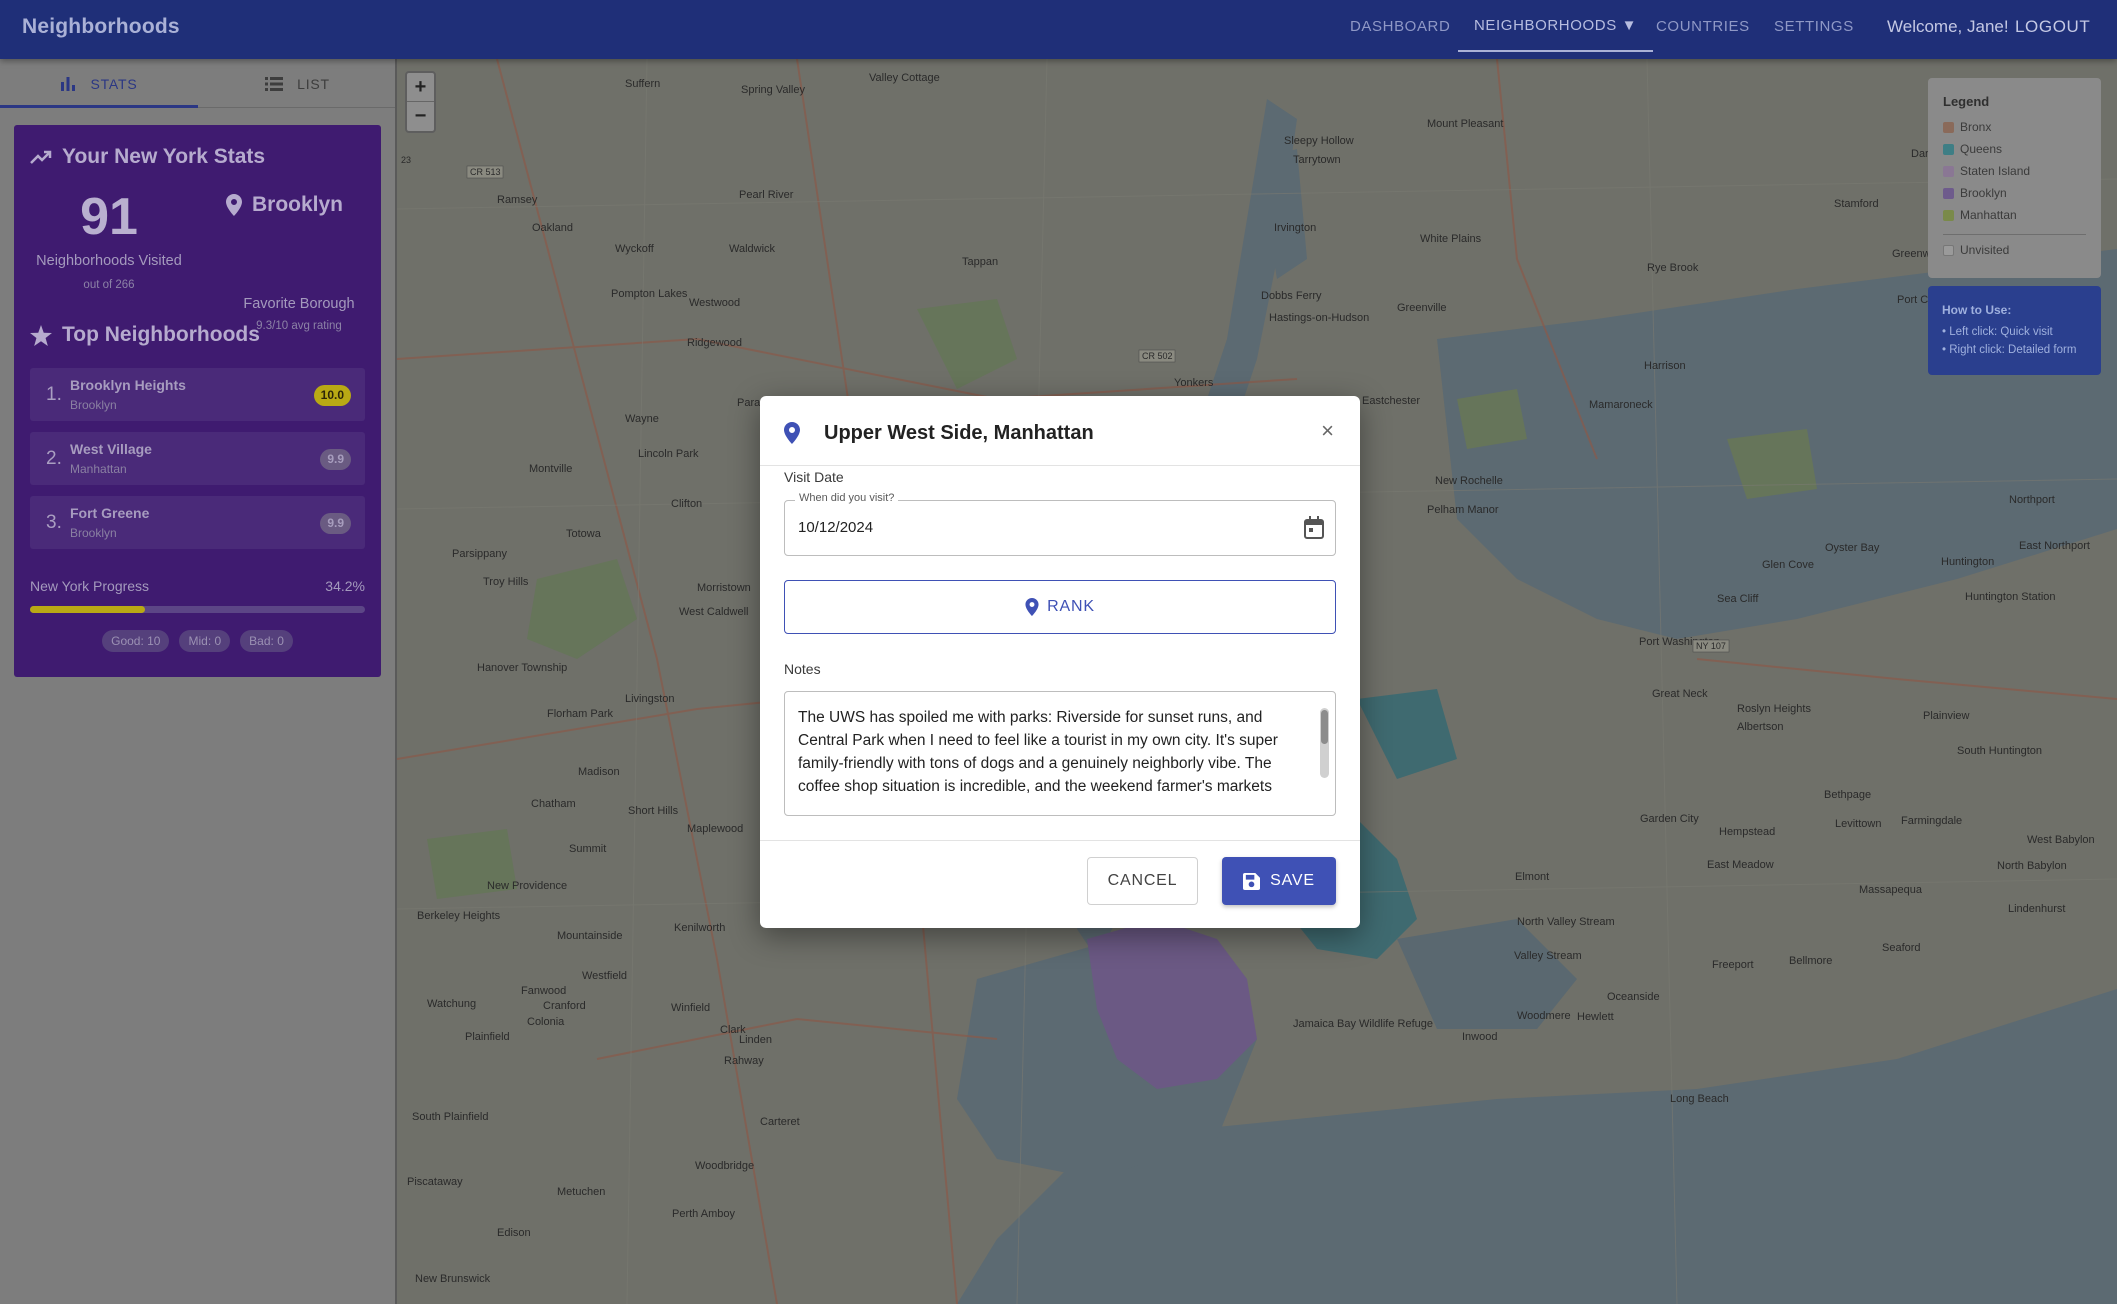 This screenshot has height=1304, width=2117. What do you see at coordinates (1556, 26) in the screenshot?
I see `nav-neighborhoods: NEIGHBORHOODS ▼` at bounding box center [1556, 26].